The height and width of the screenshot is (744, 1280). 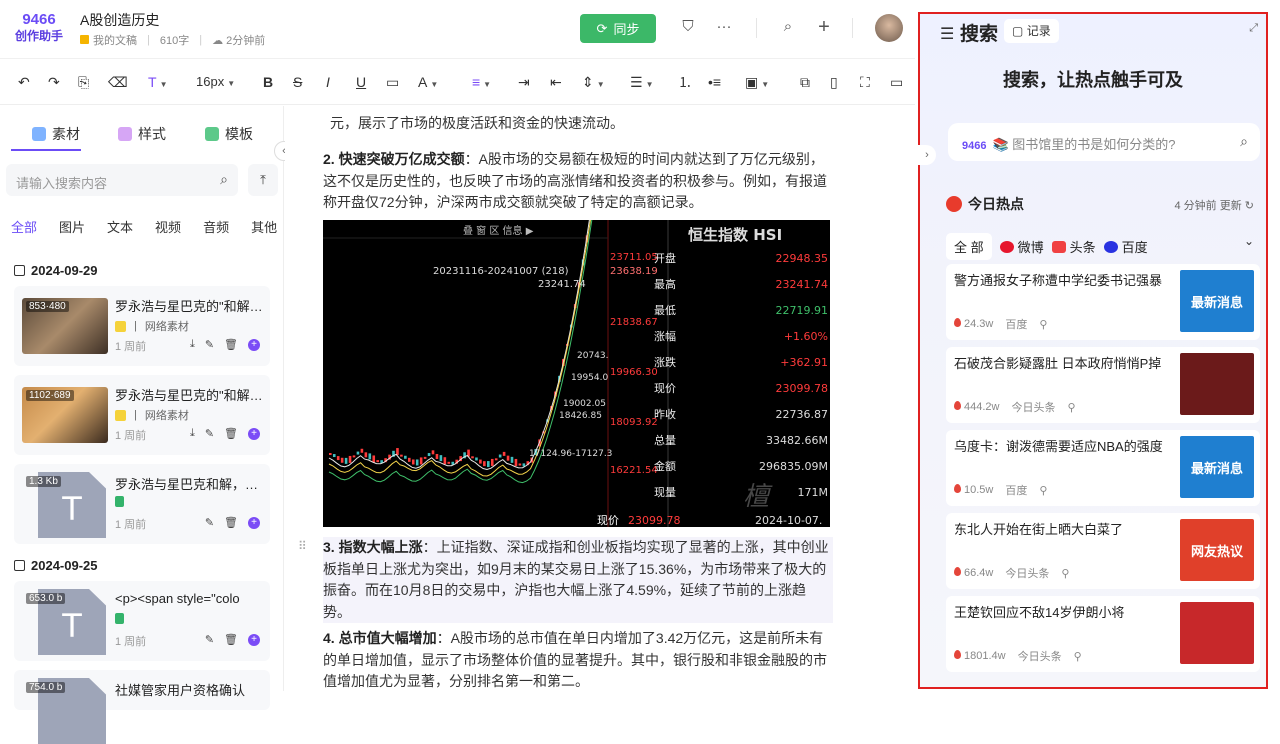 I want to click on text-file-icon: T, so click(x=72, y=509).